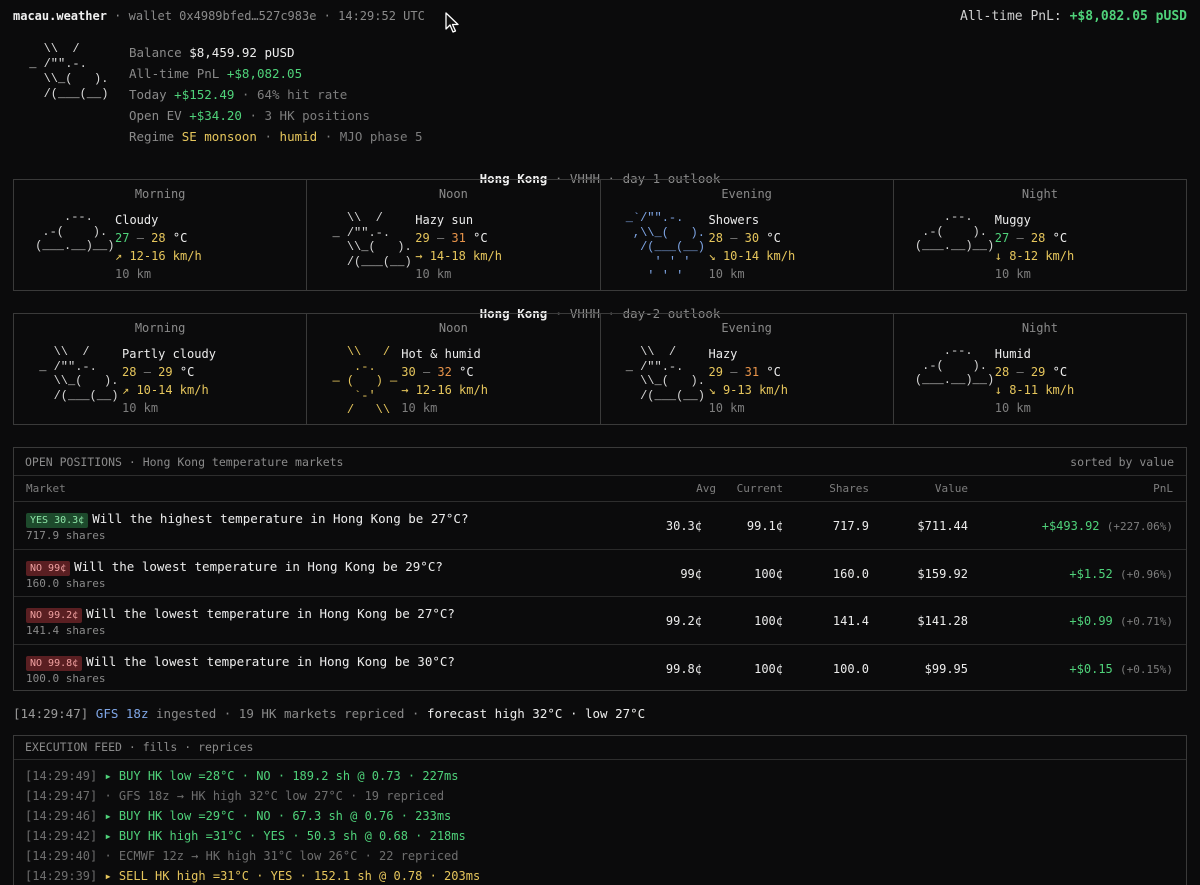 Image resolution: width=1200 pixels, height=885 pixels. I want to click on sunny-ascii-icon: \\ / .-. ― ( ) ― `-' / \\, so click(365, 381).